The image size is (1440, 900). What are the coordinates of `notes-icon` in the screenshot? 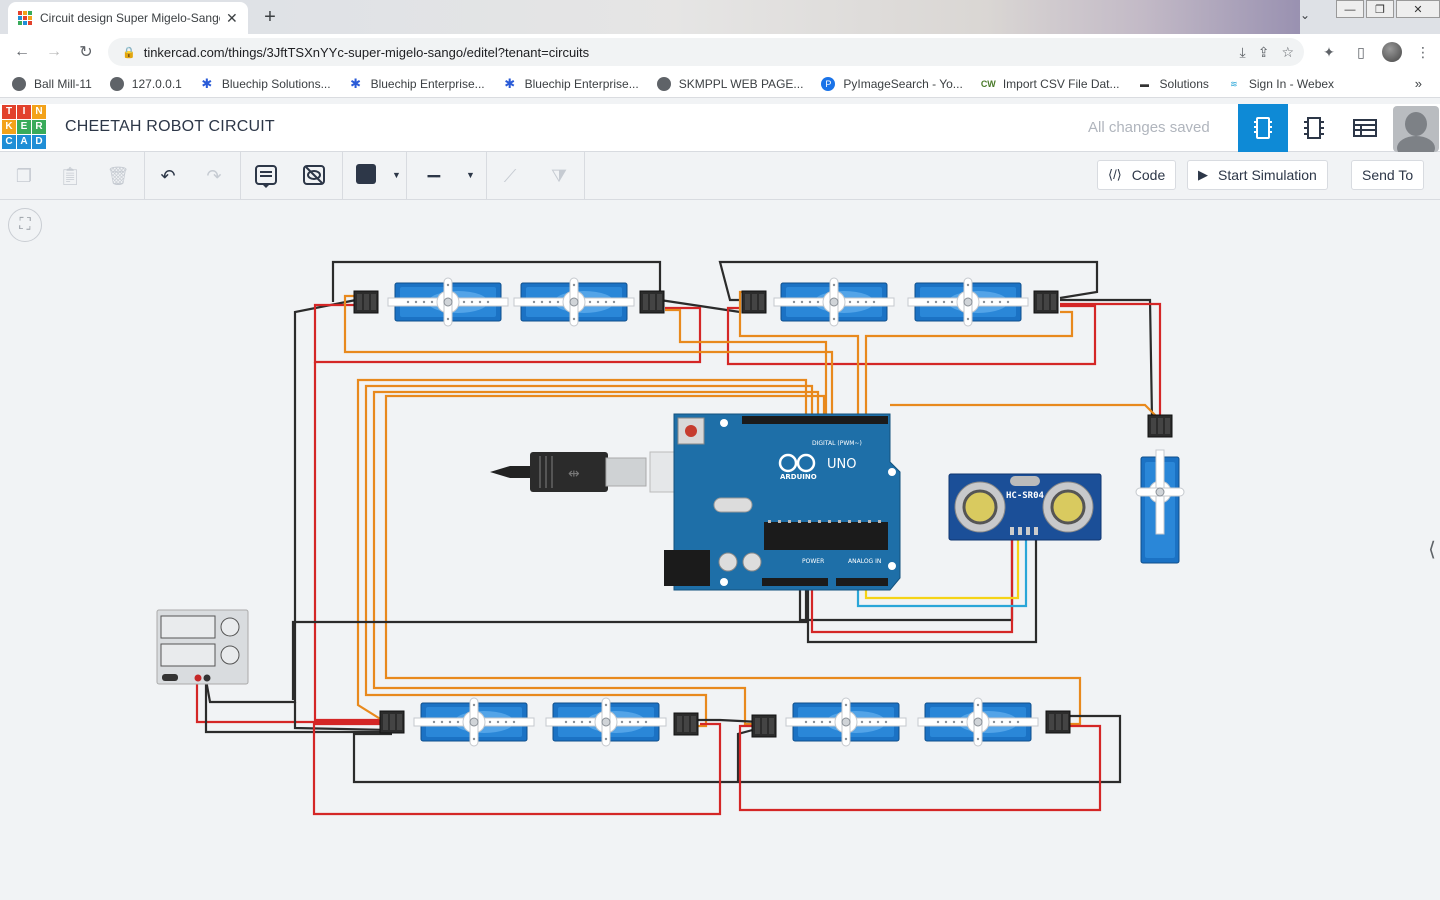 It's located at (266, 176).